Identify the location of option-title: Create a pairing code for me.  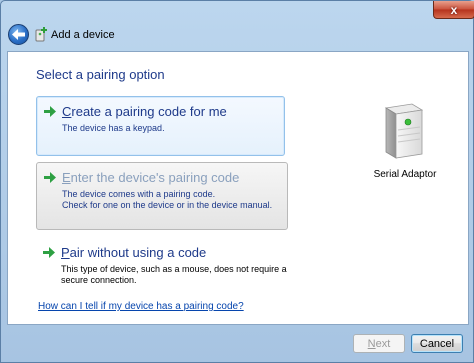
(144, 111).